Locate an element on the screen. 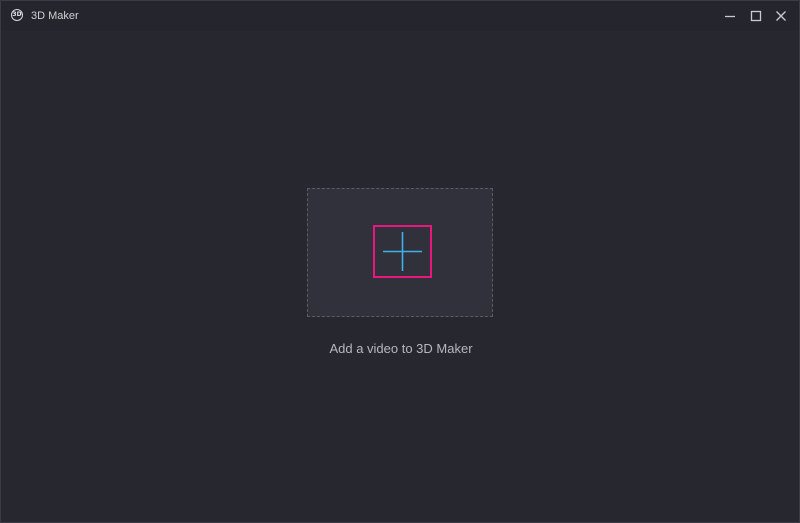  minimize-icon is located at coordinates (730, 16).